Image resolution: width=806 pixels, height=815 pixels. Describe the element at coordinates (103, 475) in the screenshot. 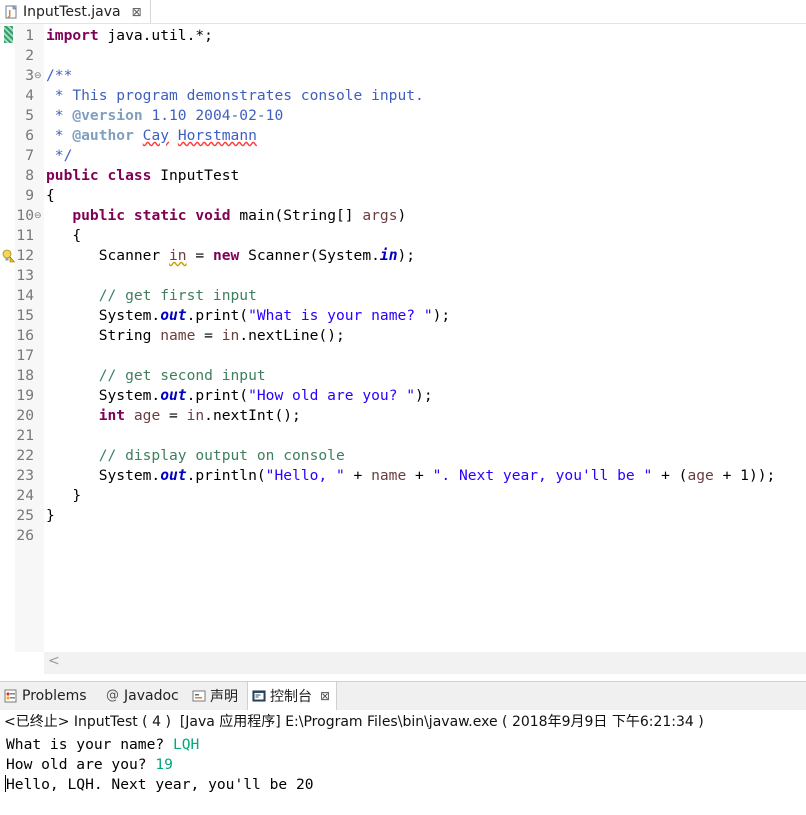

I see `code-token: System.` at that location.